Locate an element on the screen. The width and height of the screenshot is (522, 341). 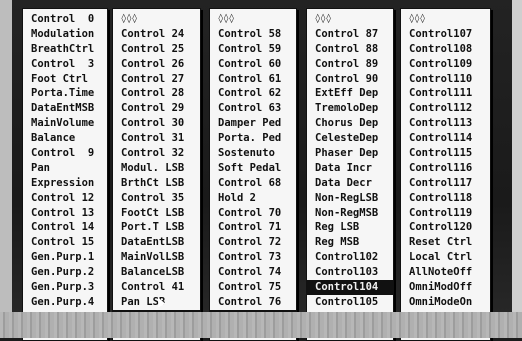
menu-item: Control118 is located at coordinates (445, 198).